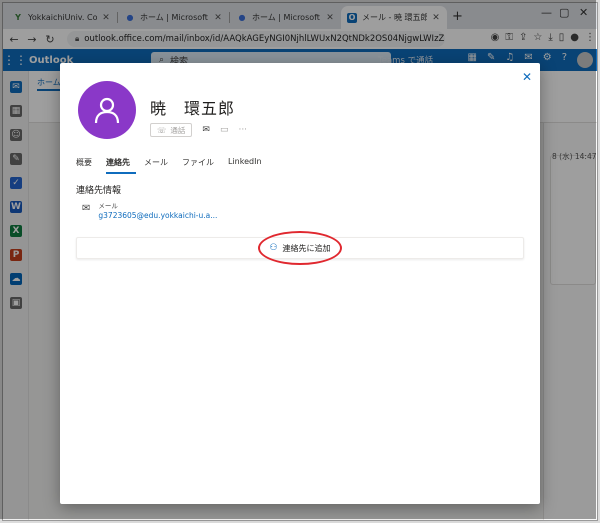 Image resolution: width=600 pixels, height=523 pixels. Describe the element at coordinates (273, 248) in the screenshot. I see `add-person-icon: ⚇` at that location.